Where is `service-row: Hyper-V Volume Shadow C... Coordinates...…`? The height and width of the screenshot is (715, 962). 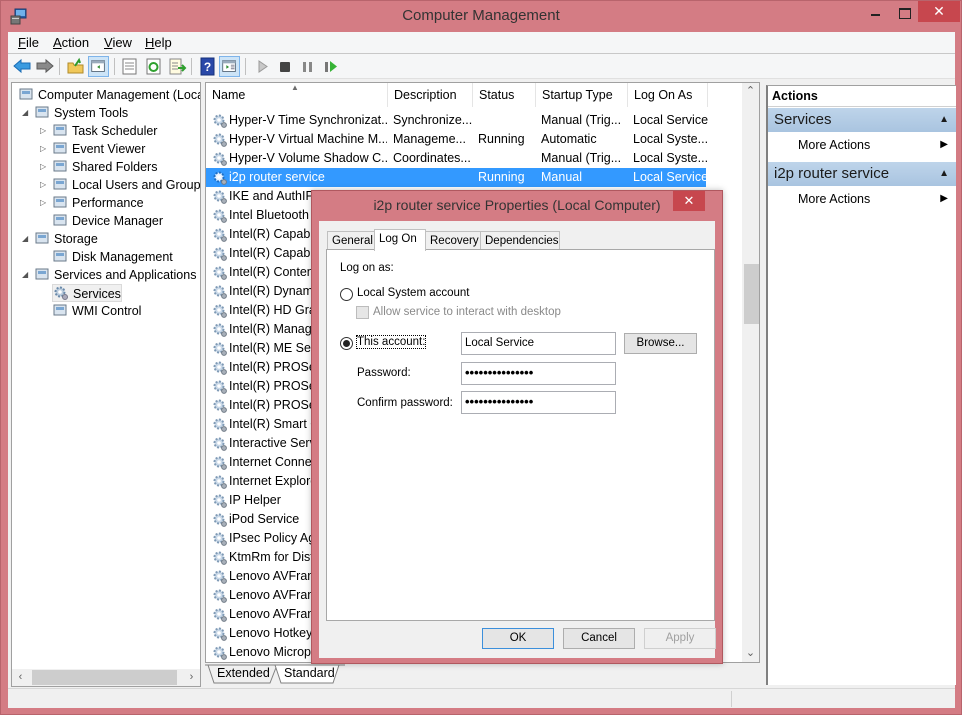
service-row: Hyper-V Volume Shadow C... Coordinates...… is located at coordinates (457, 158).